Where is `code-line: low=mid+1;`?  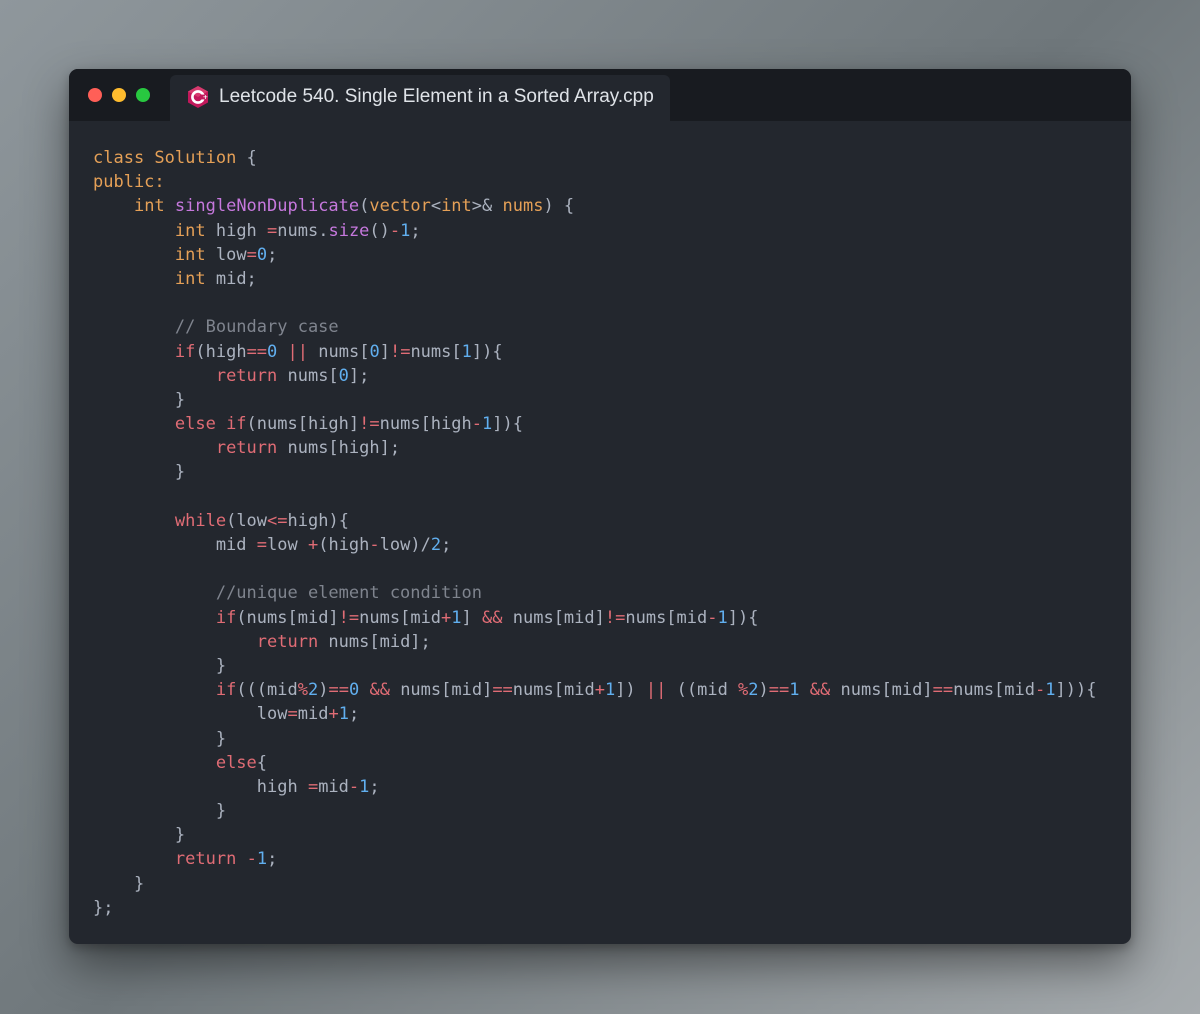
code-line: low=mid+1; is located at coordinates (594, 714).